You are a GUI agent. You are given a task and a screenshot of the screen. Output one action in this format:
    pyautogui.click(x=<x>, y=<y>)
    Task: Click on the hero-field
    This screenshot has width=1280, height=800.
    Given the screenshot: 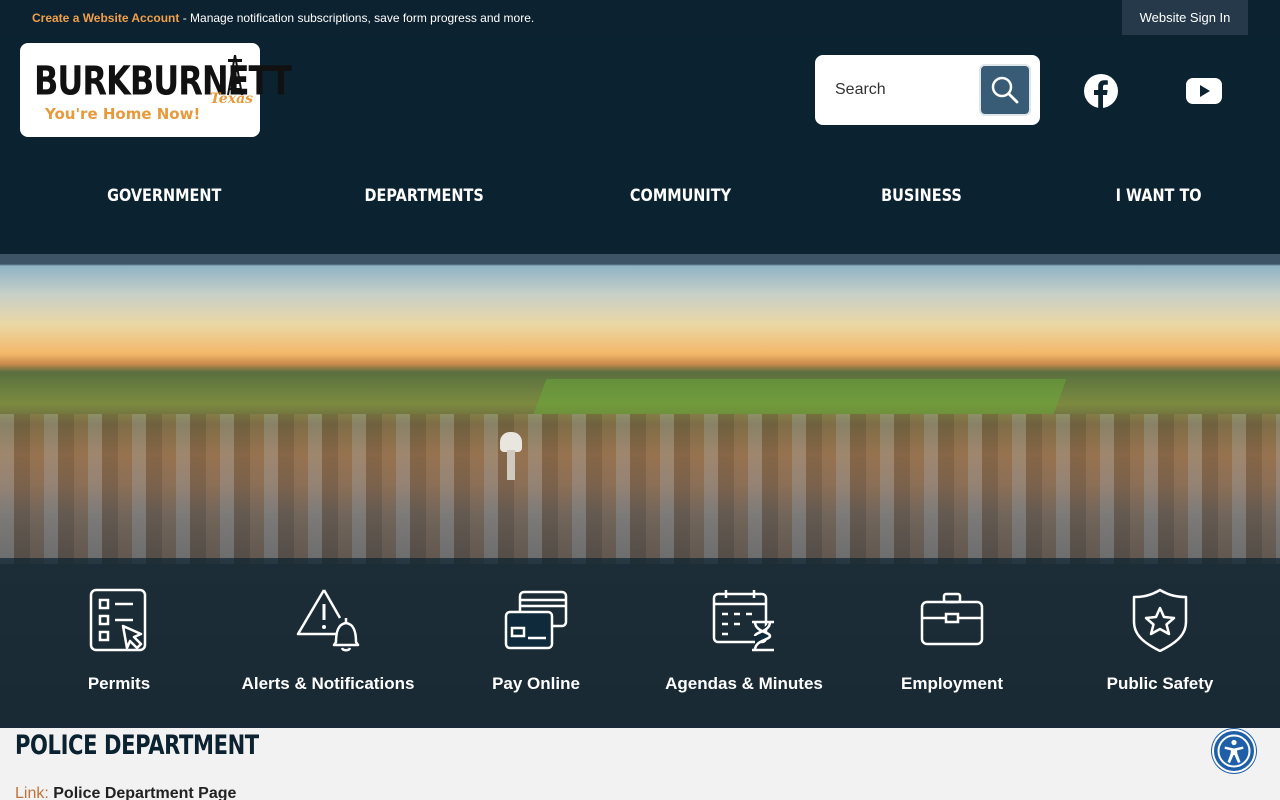 What is the action you would take?
    pyautogui.click(x=800, y=396)
    